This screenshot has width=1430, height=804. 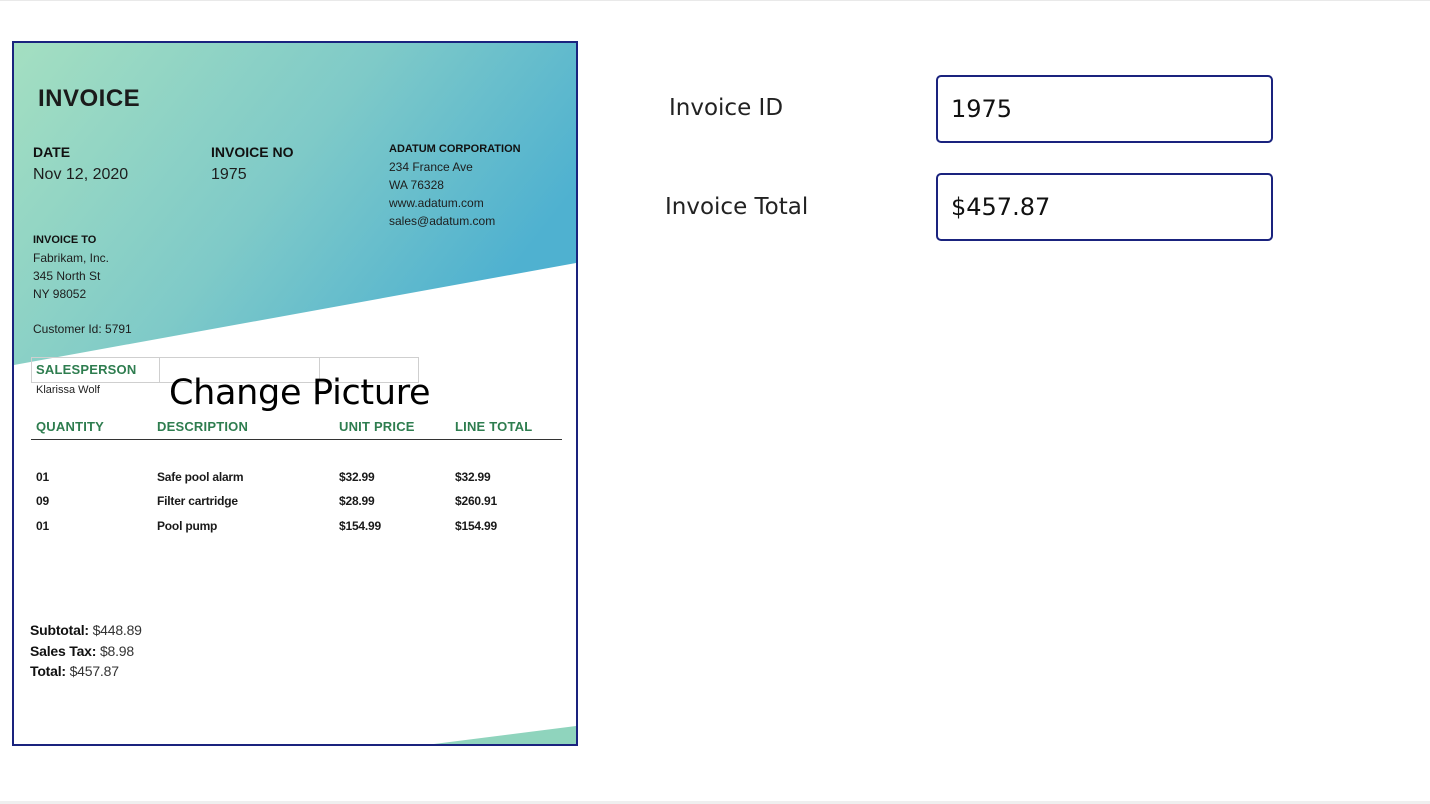 I want to click on invoice-total-input, so click(x=1104, y=207).